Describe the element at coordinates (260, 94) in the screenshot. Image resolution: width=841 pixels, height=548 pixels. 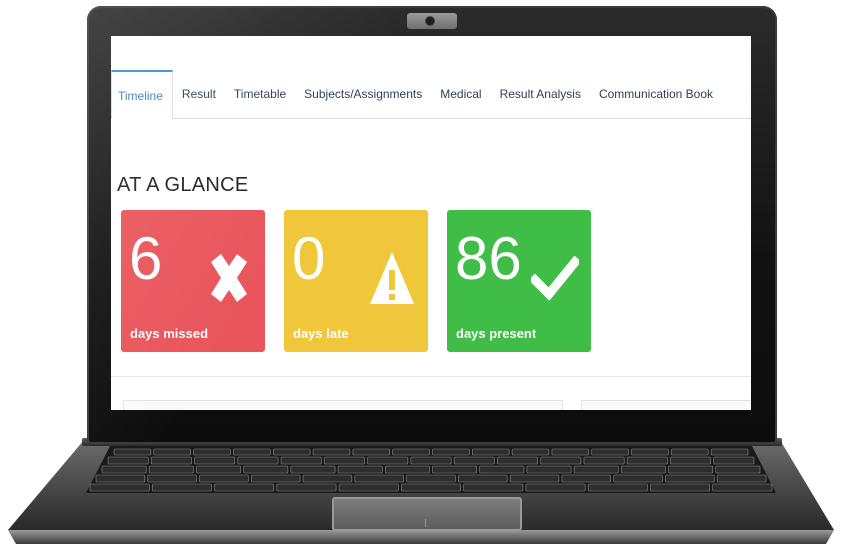
I see `tab-timetable: Timetable` at that location.